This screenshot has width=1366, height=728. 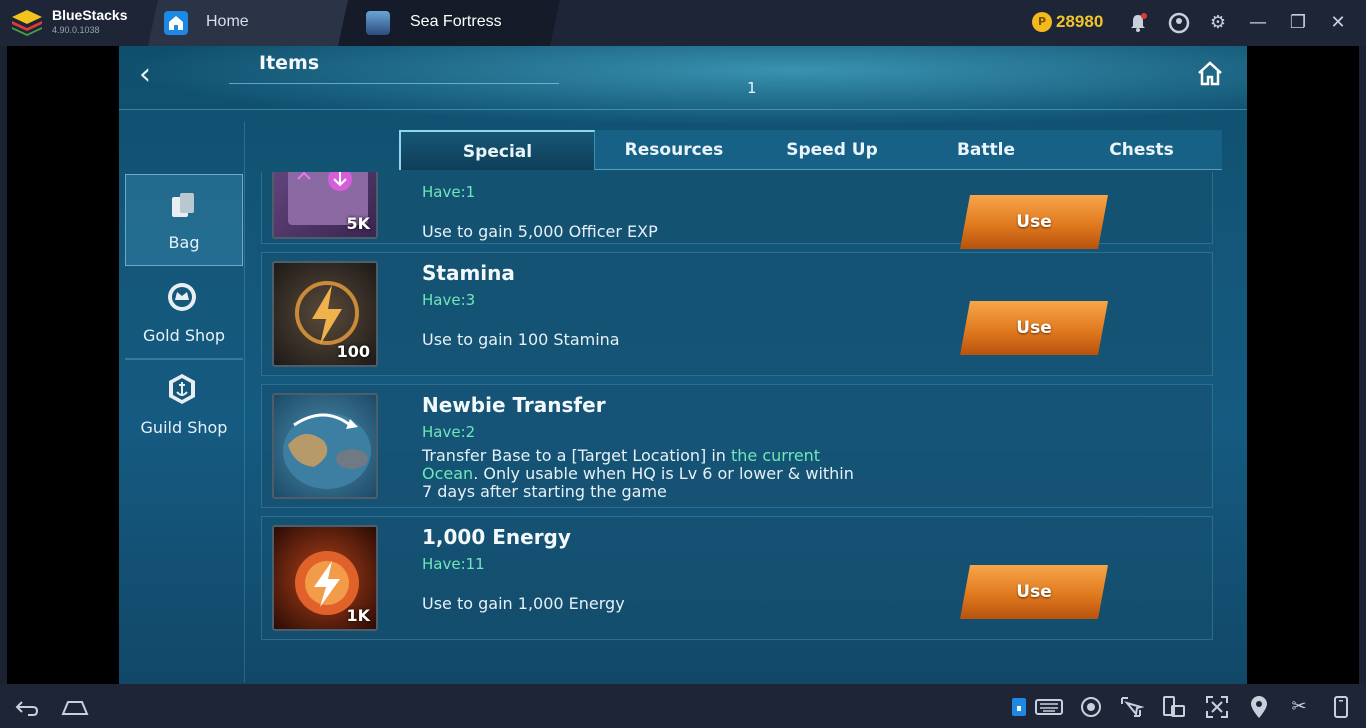 What do you see at coordinates (90, 15) in the screenshot?
I see `app-name: BlueStacks` at bounding box center [90, 15].